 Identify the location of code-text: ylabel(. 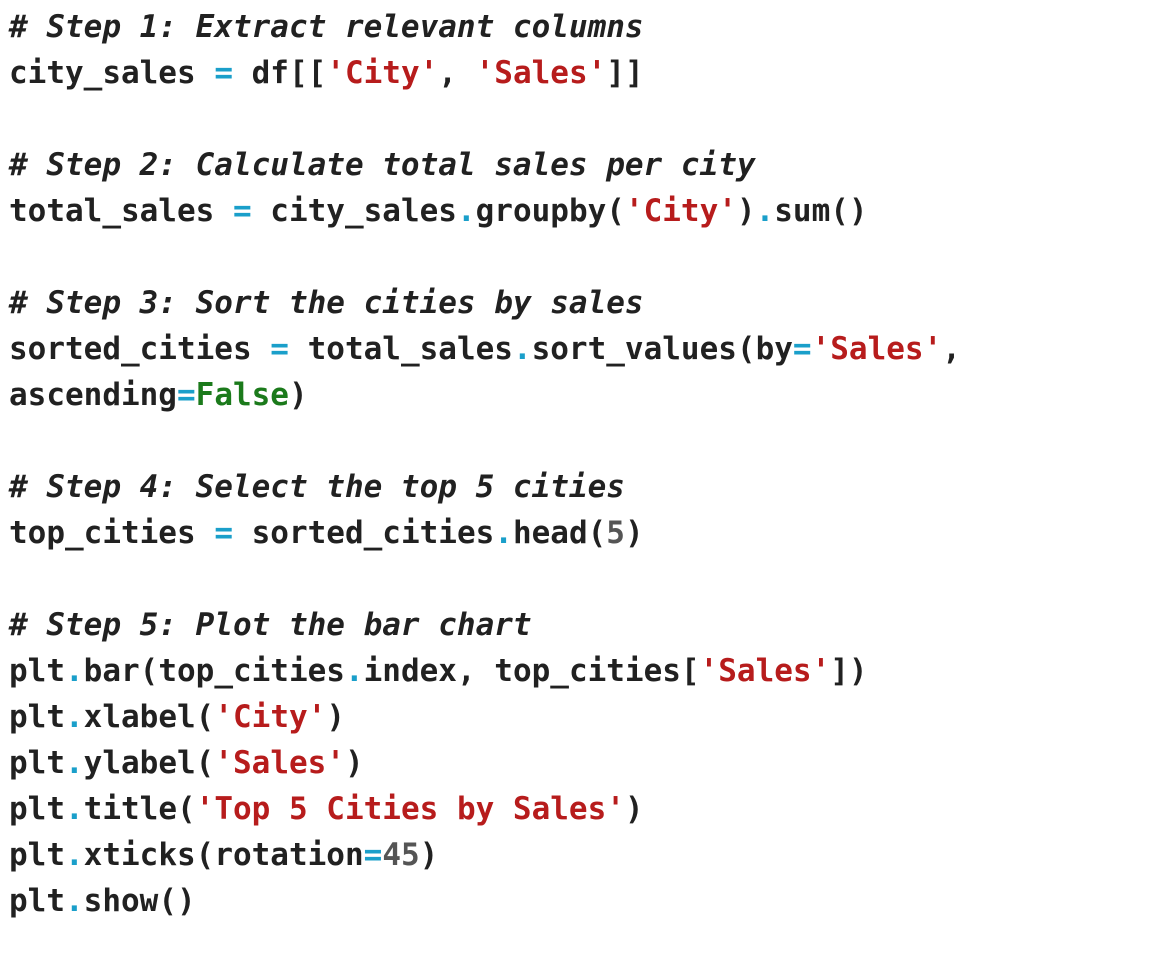
(149, 763).